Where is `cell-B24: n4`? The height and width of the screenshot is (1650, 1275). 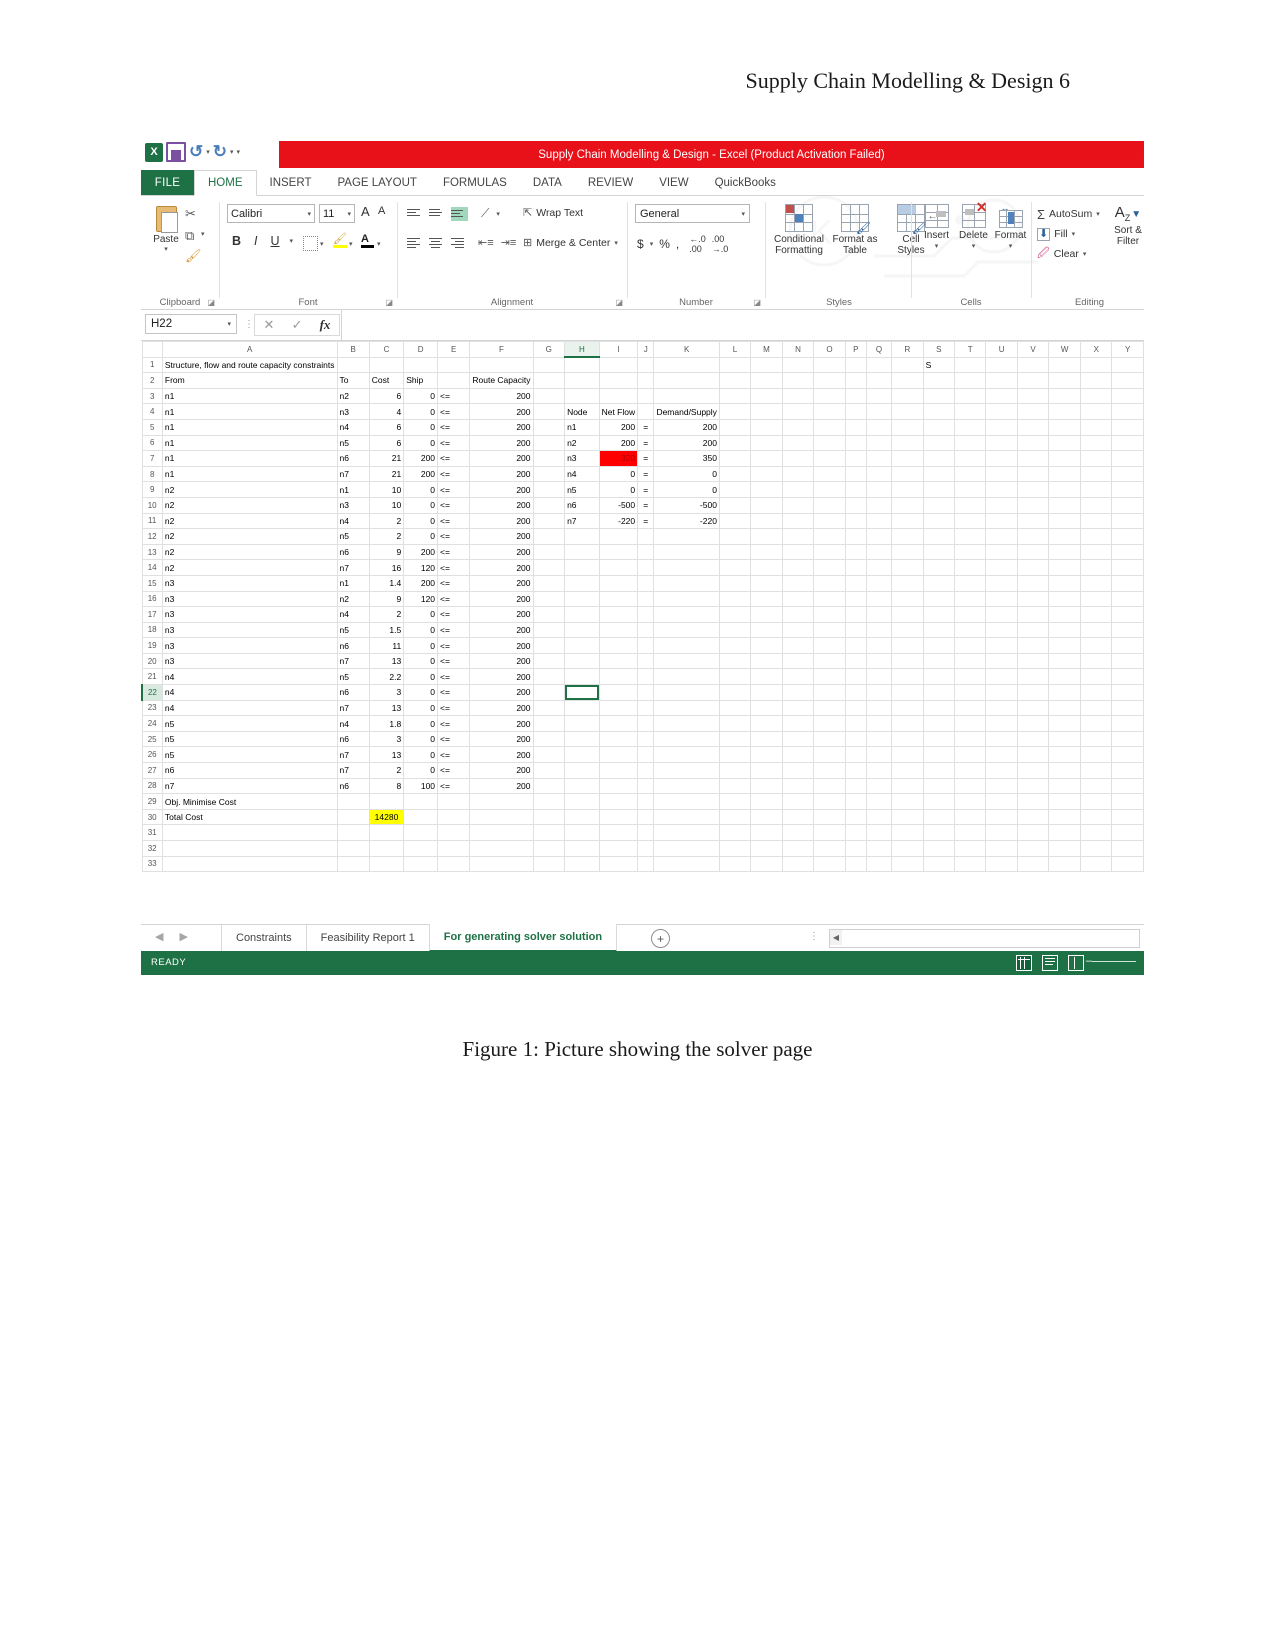 cell-B24: n4 is located at coordinates (353, 723).